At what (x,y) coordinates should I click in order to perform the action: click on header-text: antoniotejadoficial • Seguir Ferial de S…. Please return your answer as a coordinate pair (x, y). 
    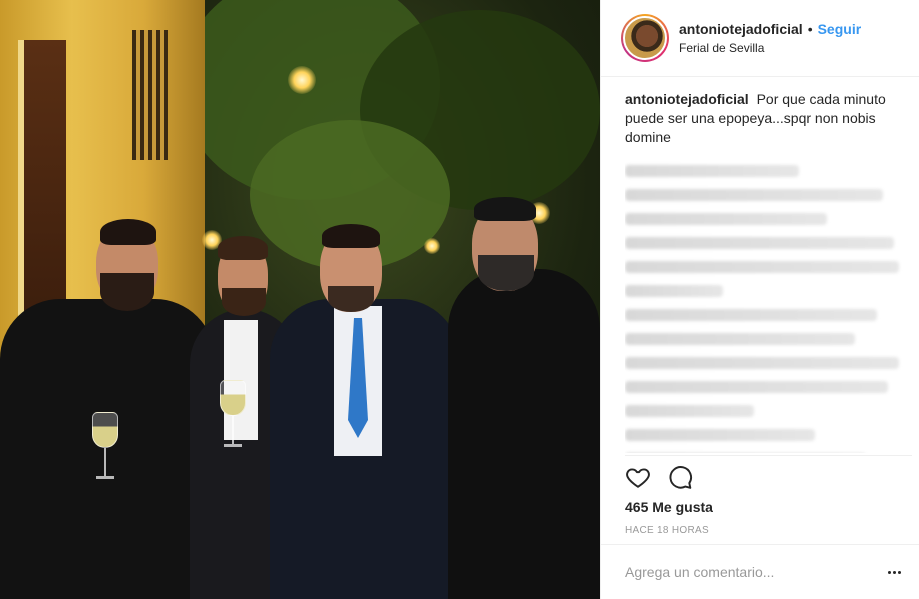
    Looking at the image, I should click on (770, 38).